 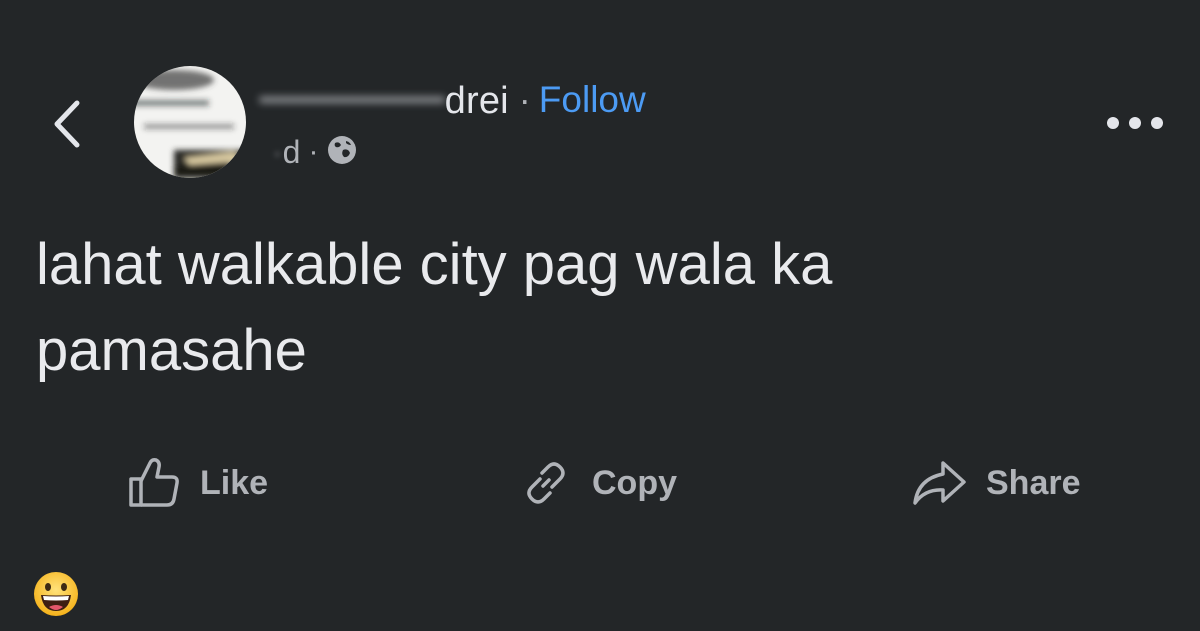 What do you see at coordinates (546, 483) in the screenshot?
I see `link-icon` at bounding box center [546, 483].